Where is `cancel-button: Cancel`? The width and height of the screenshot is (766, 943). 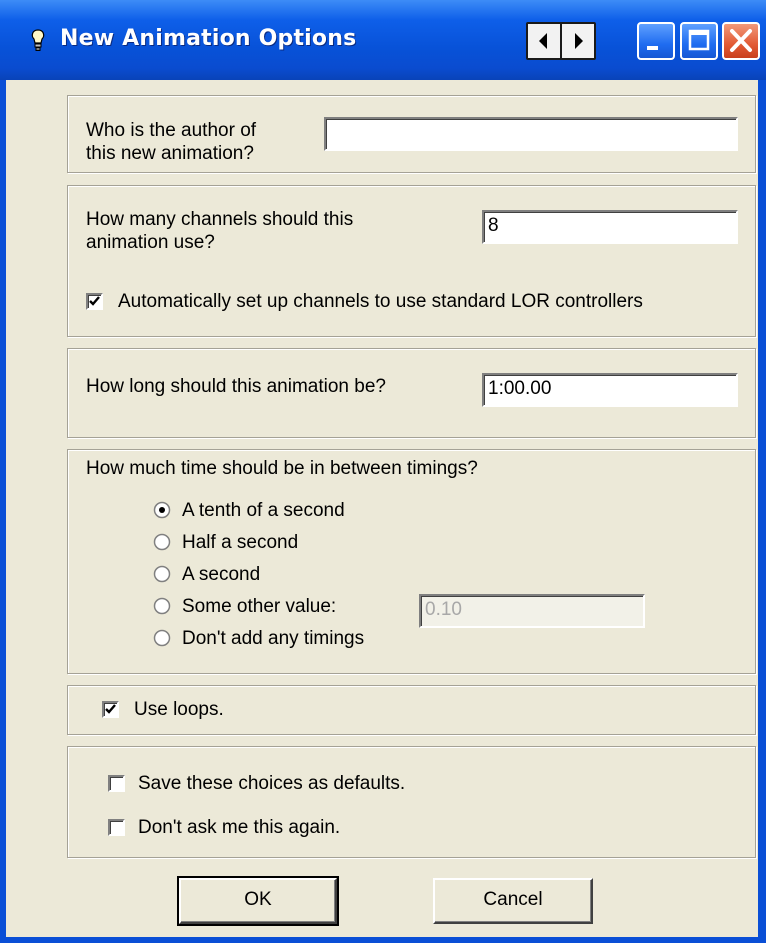 cancel-button: Cancel is located at coordinates (513, 901).